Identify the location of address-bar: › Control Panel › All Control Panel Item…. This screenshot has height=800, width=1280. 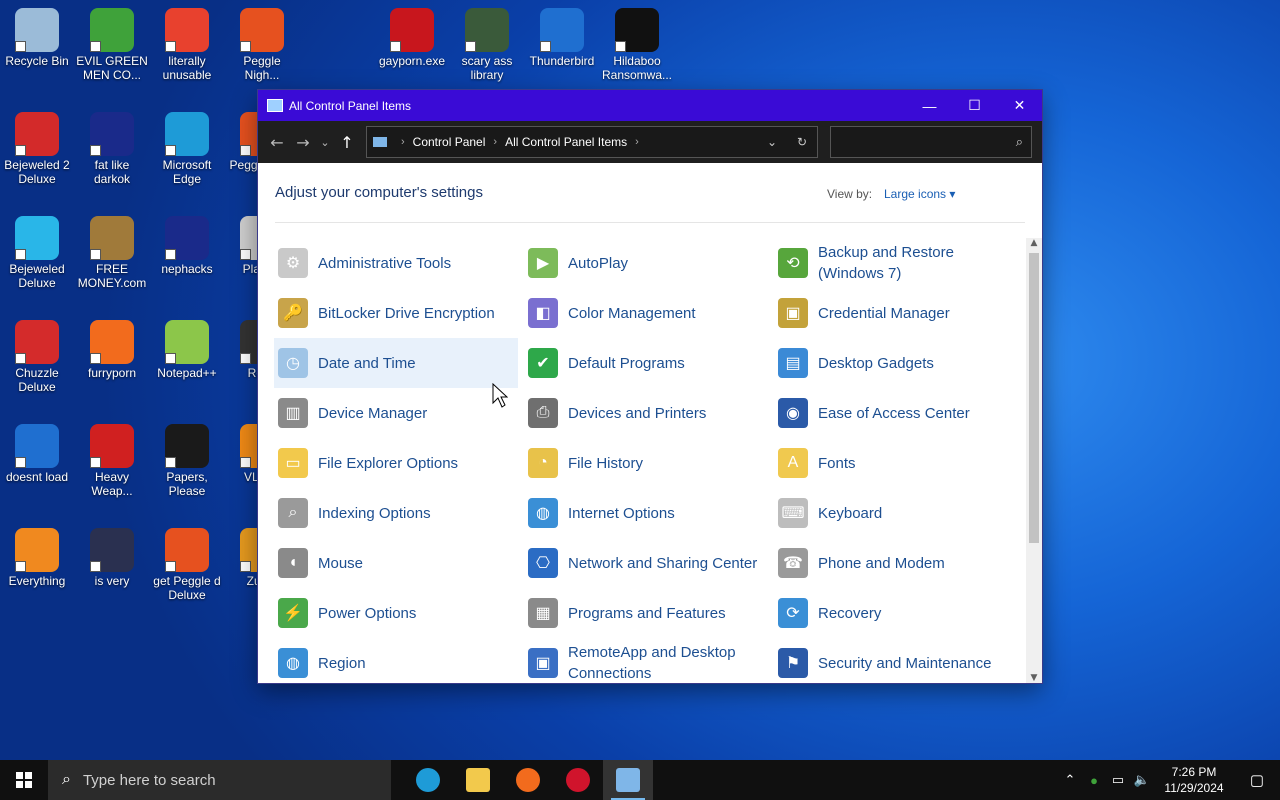
(592, 142).